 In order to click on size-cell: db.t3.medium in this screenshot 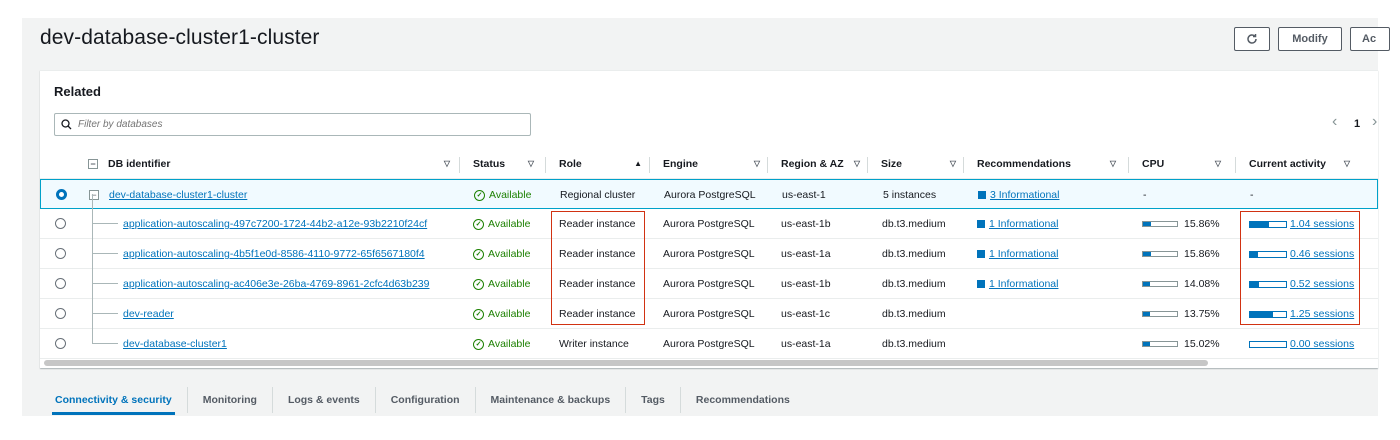, I will do `click(914, 344)`.